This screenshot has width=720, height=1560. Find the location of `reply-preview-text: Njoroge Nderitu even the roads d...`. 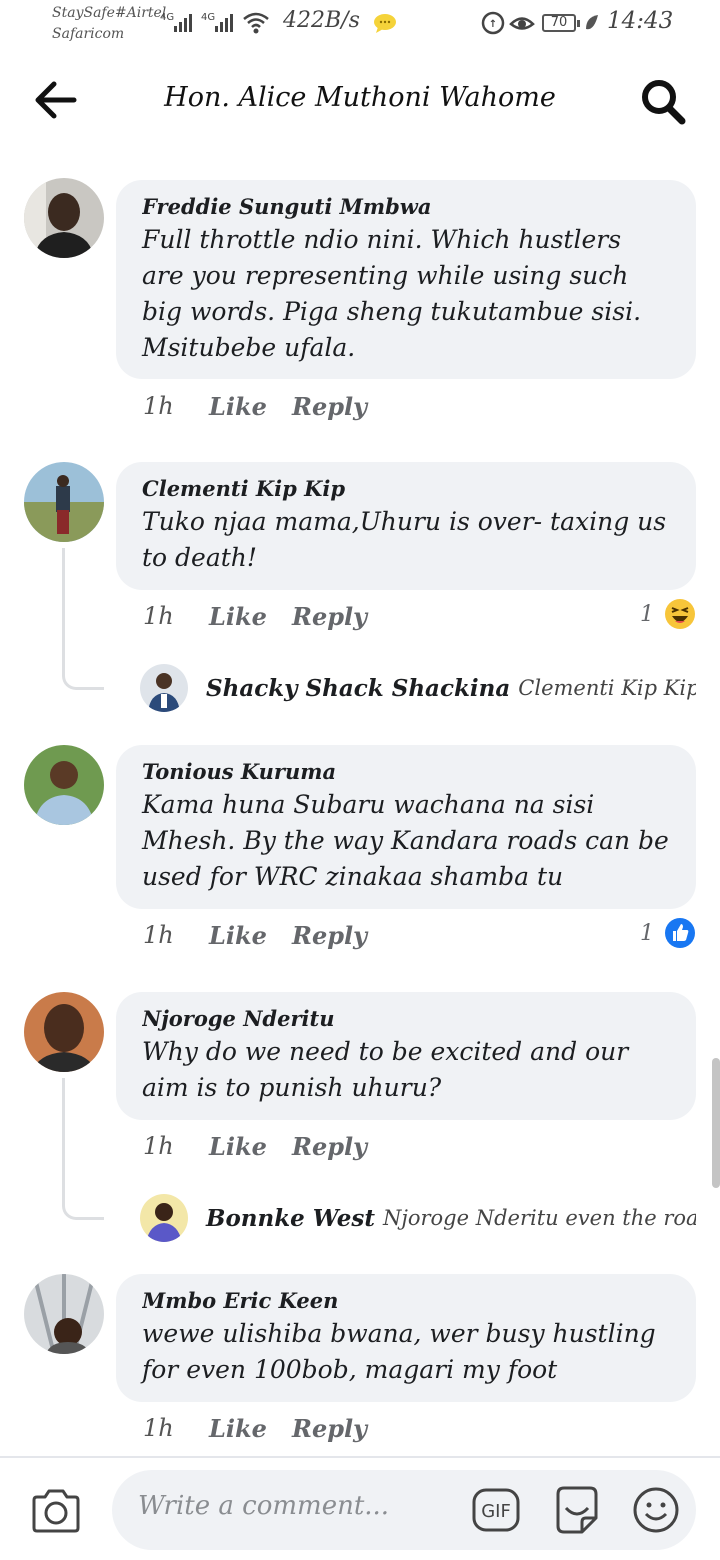

reply-preview-text: Njoroge Nderitu even the roads d... is located at coordinates (539, 1218).